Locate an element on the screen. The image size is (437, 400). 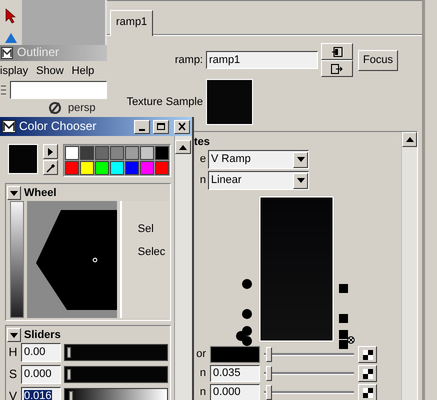
close-icon is located at coordinates (182, 126).